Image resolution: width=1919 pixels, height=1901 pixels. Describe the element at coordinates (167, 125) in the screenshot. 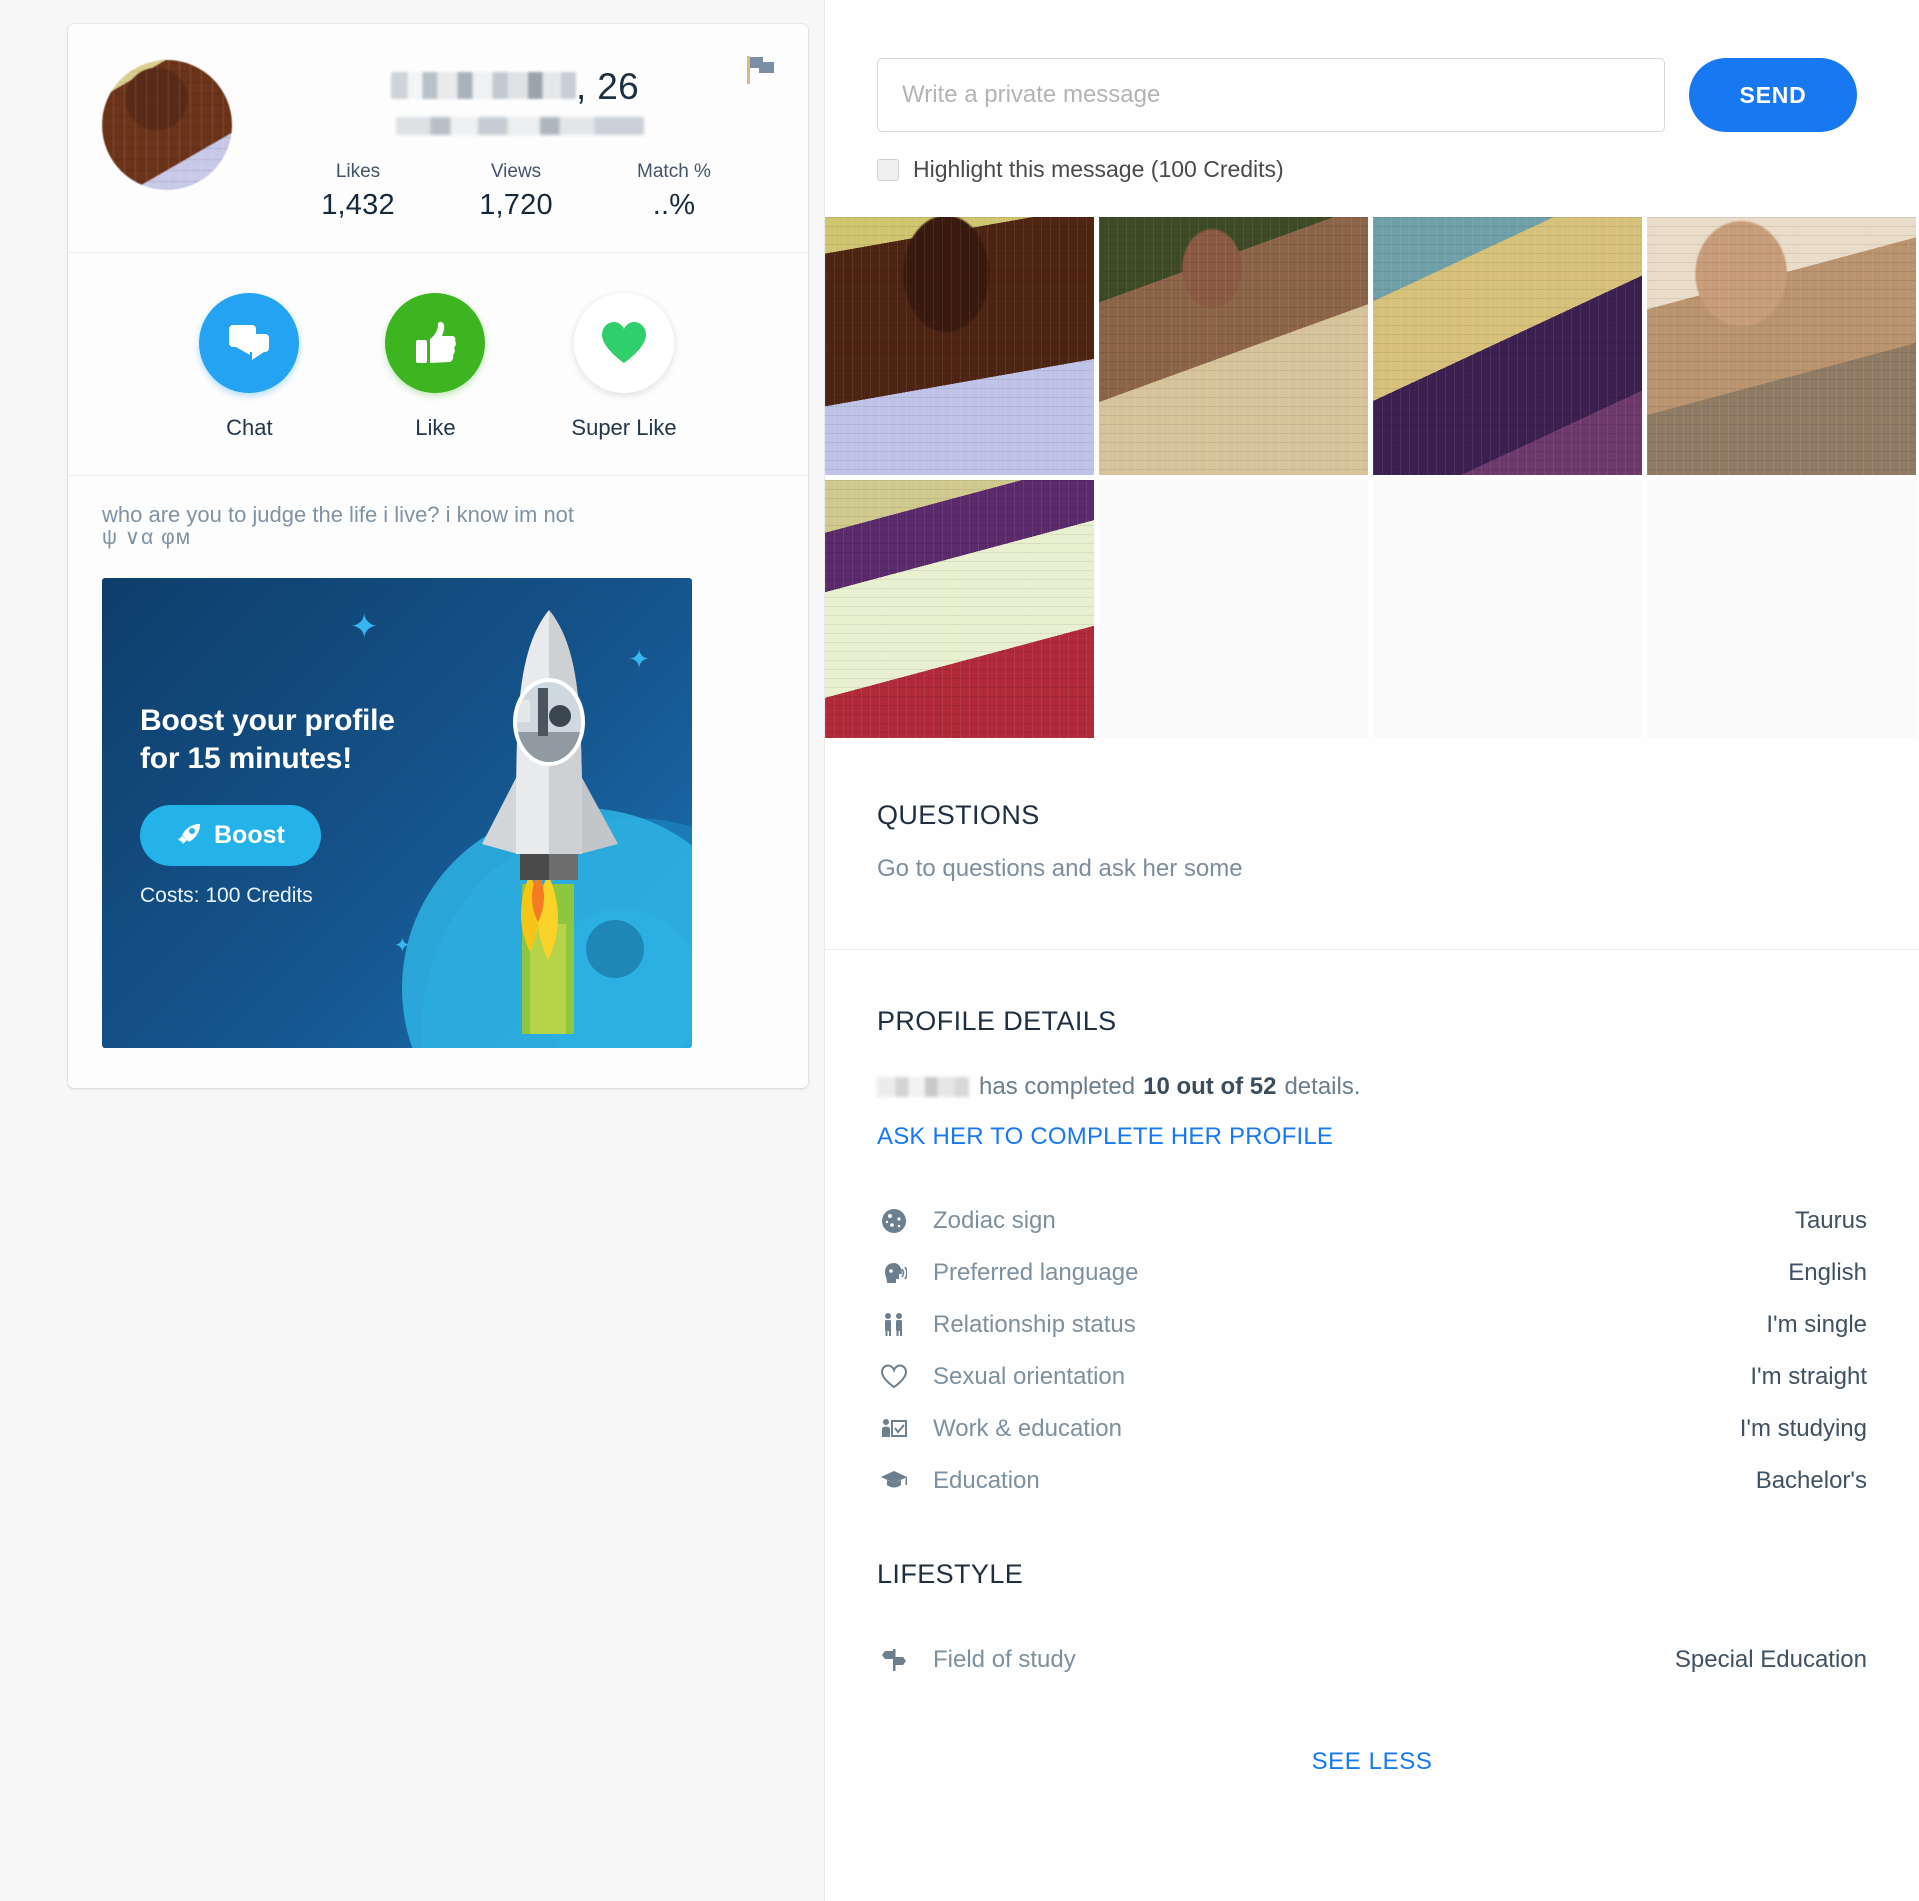

I see `avatar` at that location.